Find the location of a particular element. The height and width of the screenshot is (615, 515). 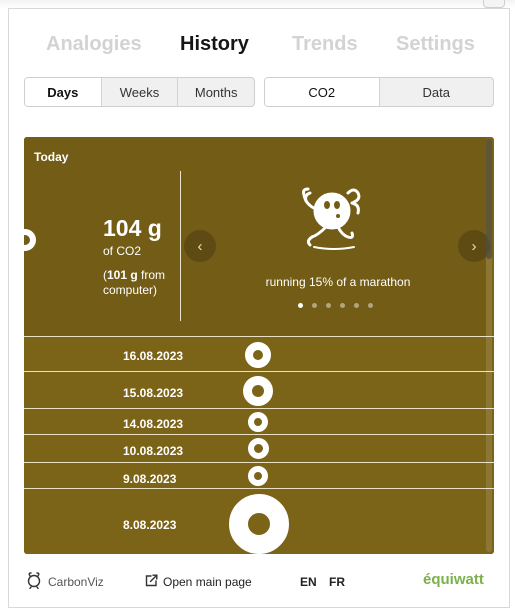

tab-history: History is located at coordinates (214, 44).